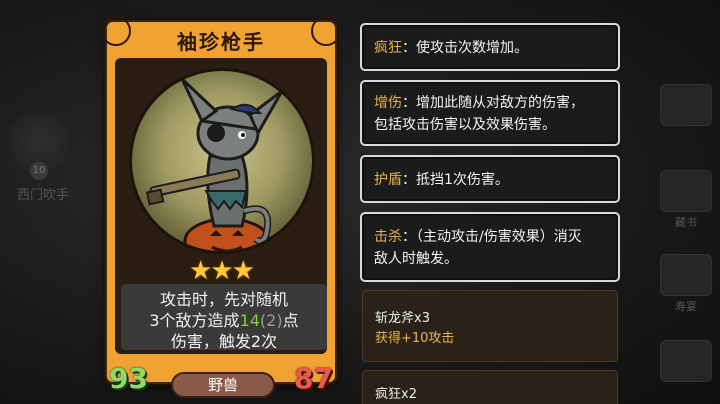 Image resolution: width=720 pixels, height=404 pixels. I want to click on keyword-text: ：增加此随从对敌方的伤害，, so click(493, 103).